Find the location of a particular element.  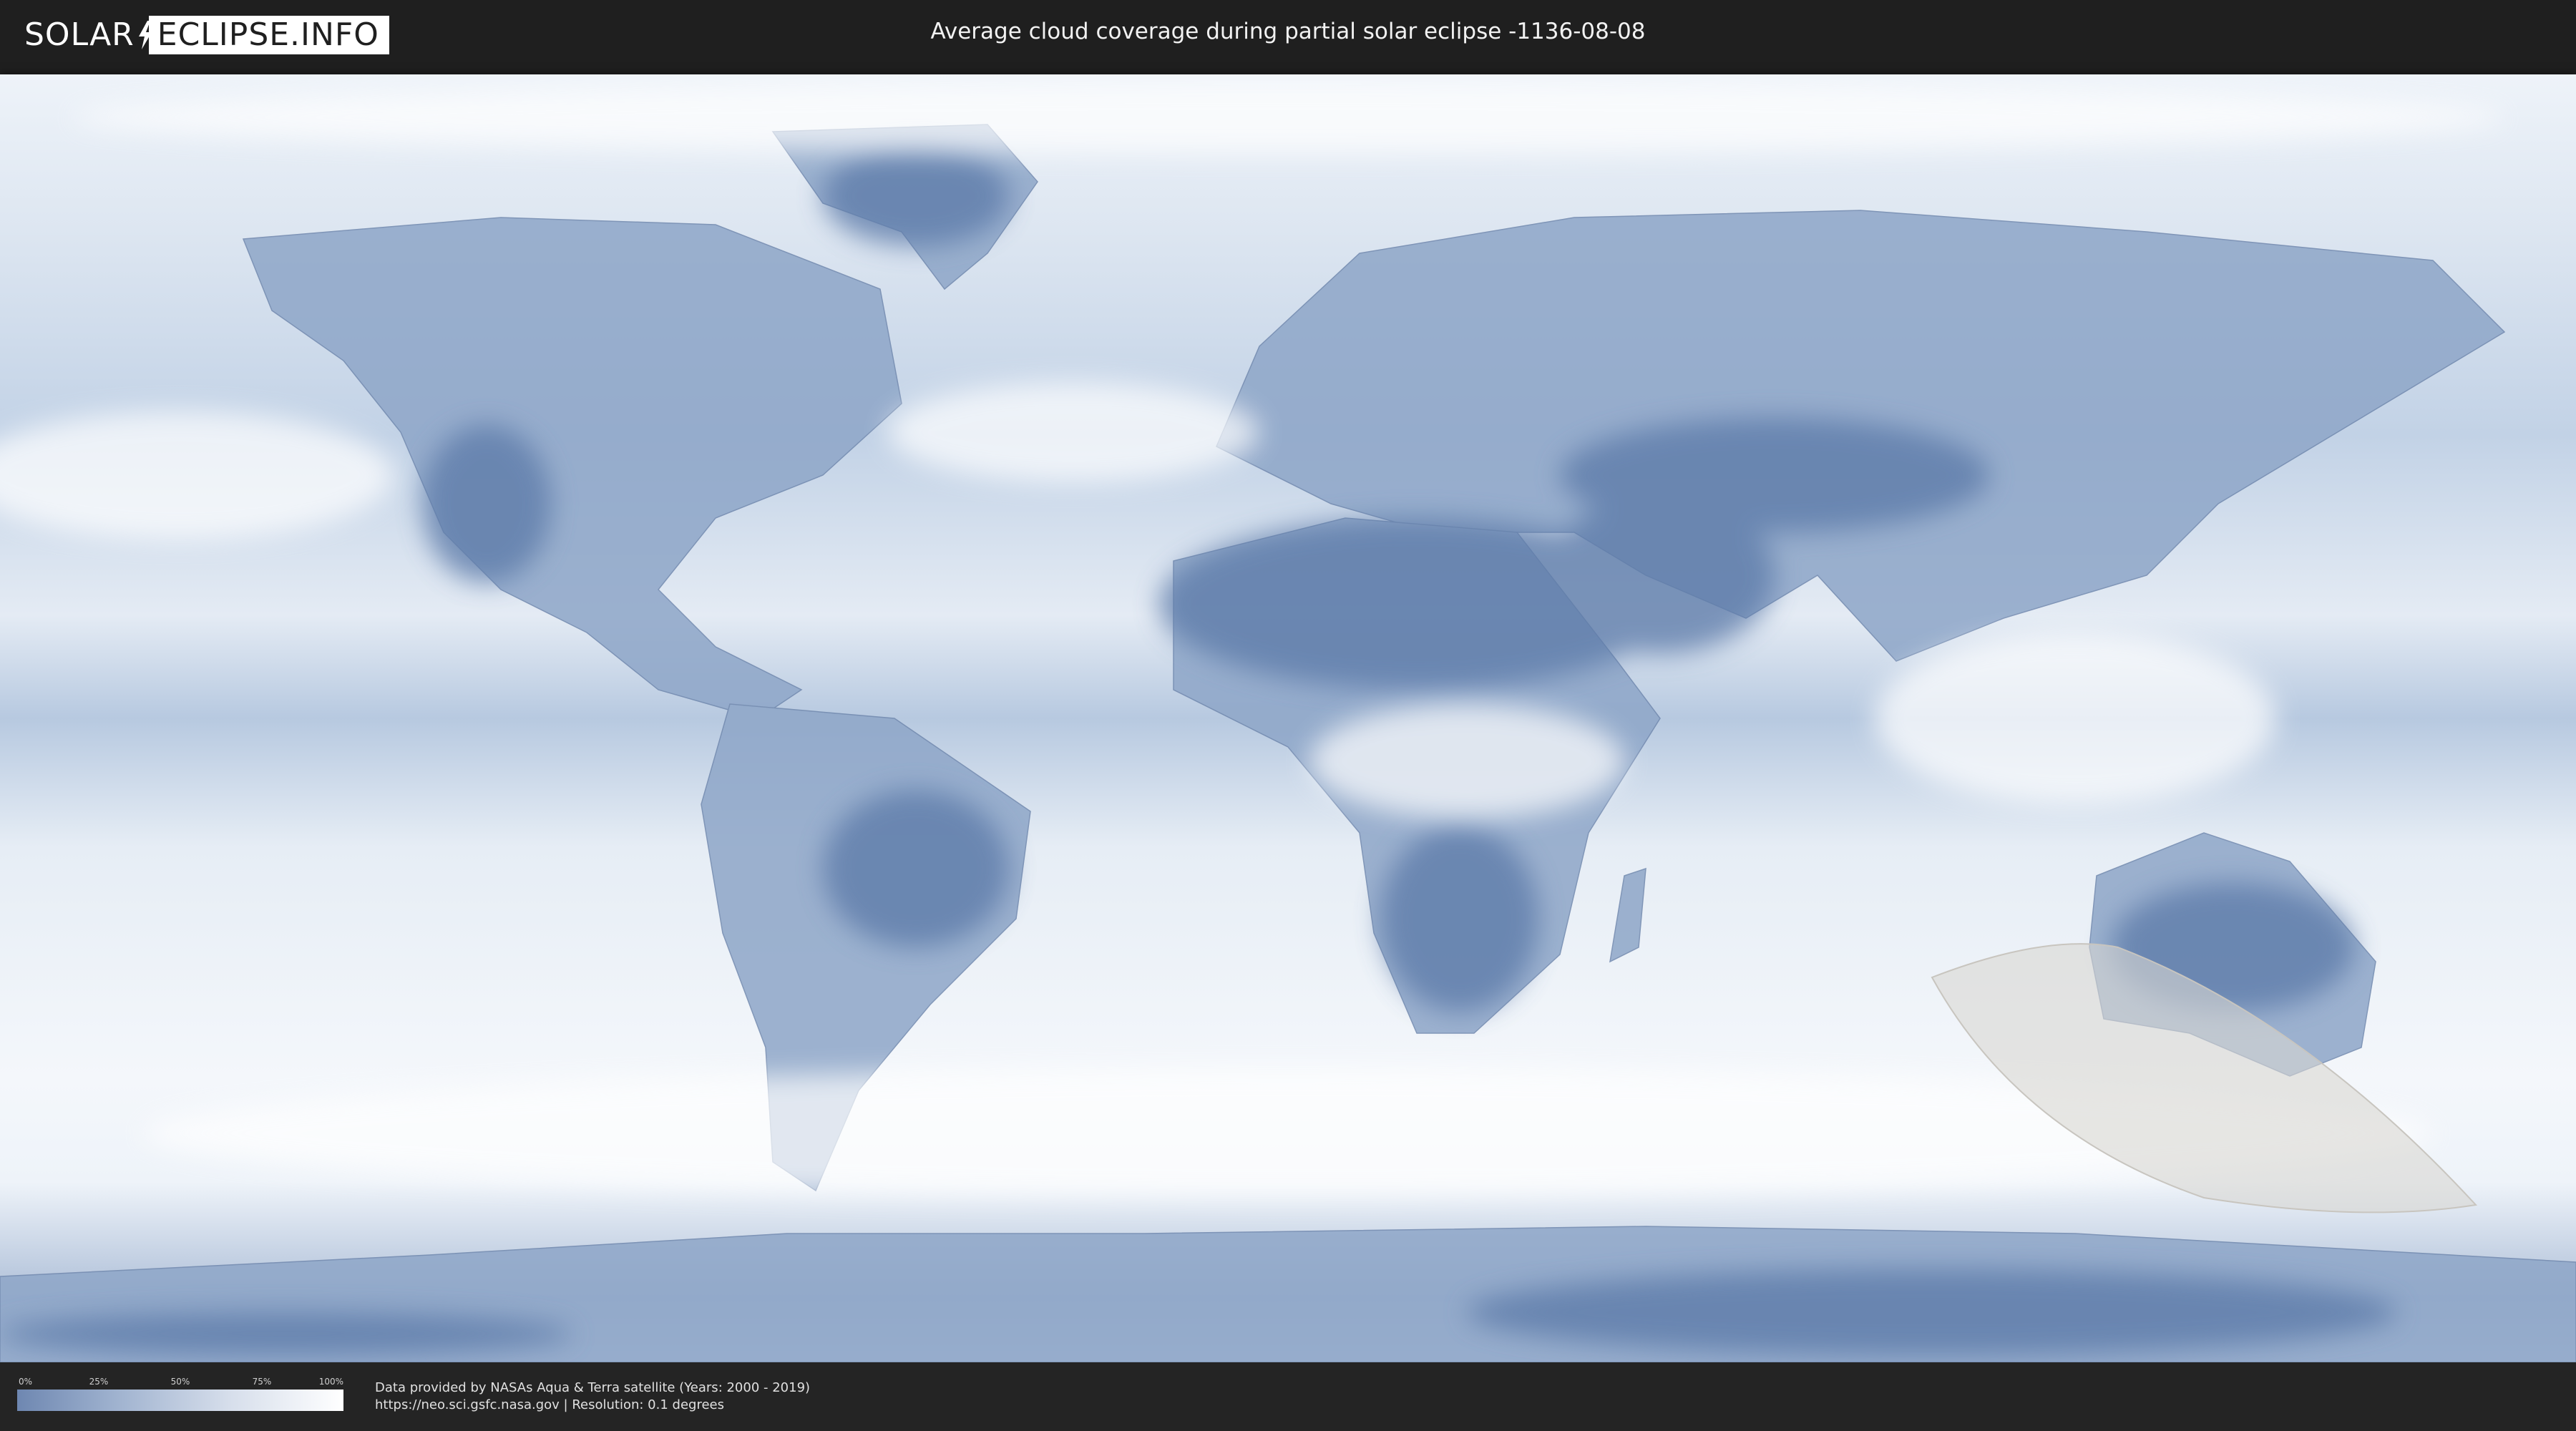

lightning-icon is located at coordinates (145, 35).